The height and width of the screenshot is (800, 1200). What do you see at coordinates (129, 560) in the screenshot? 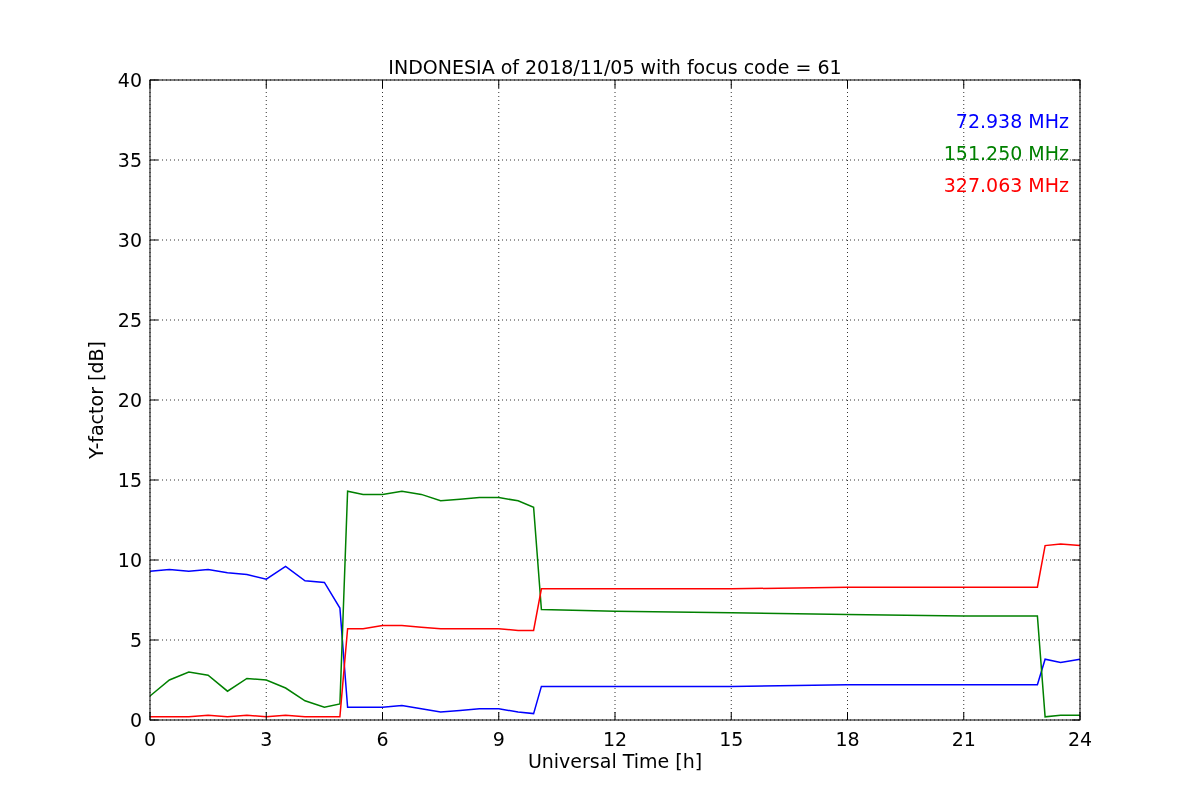
I see `tick-label: 10` at bounding box center [129, 560].